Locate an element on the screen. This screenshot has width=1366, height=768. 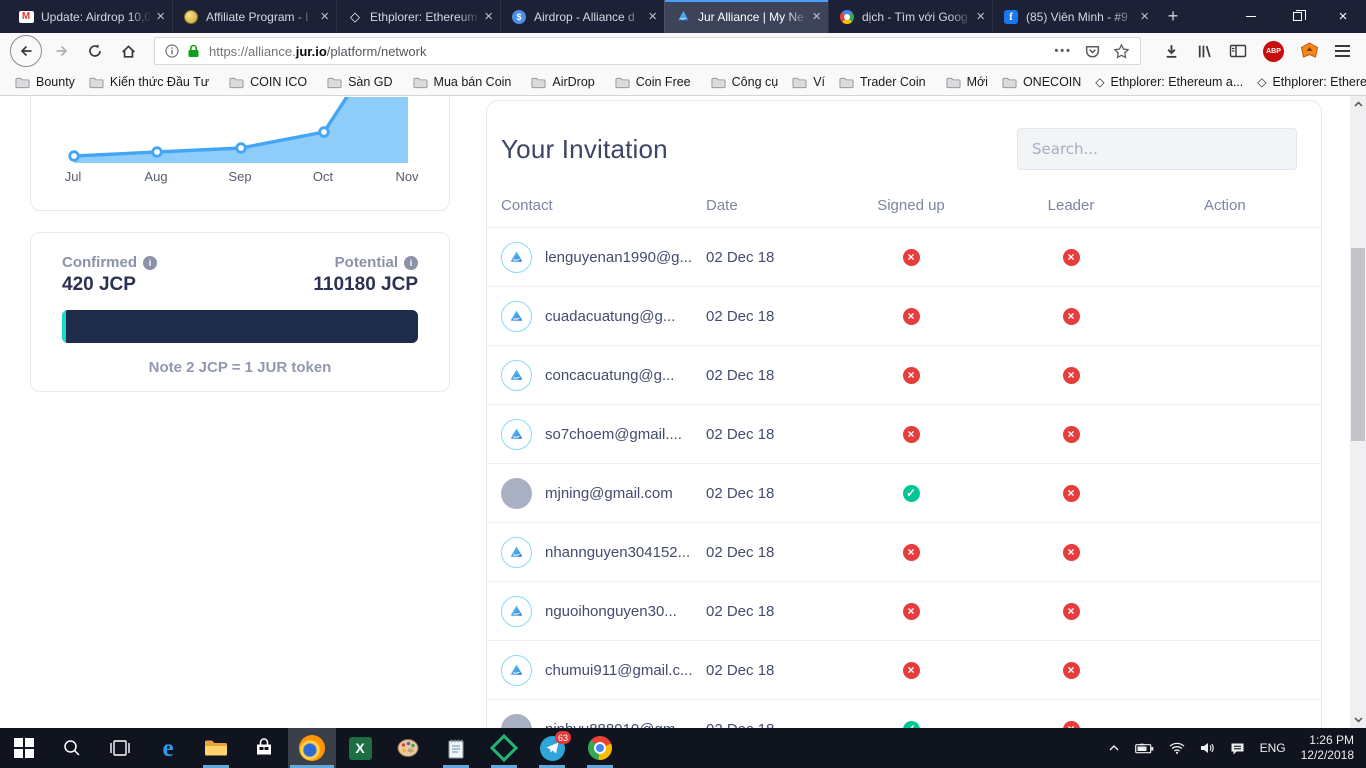
bookmark-folder: Kiến thức Đầu Tư is located at coordinates (149, 82).